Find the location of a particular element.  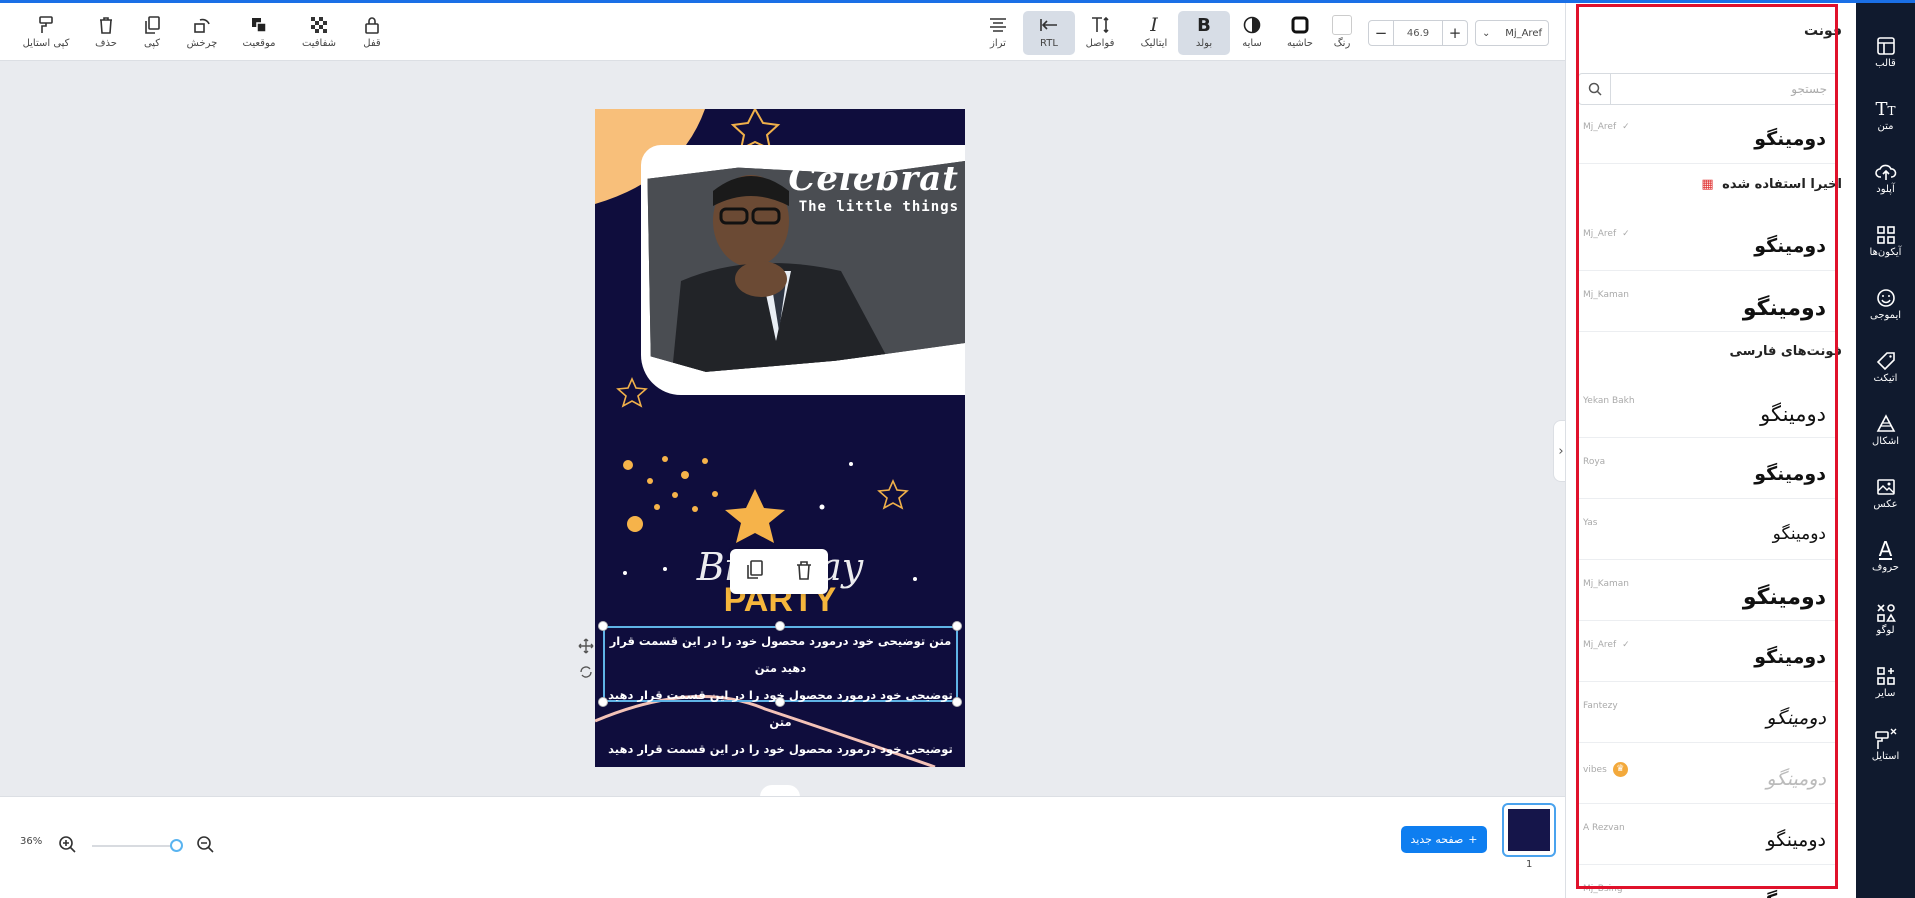

font-family-select: ⌄ Mj_Aref is located at coordinates (1512, 33).